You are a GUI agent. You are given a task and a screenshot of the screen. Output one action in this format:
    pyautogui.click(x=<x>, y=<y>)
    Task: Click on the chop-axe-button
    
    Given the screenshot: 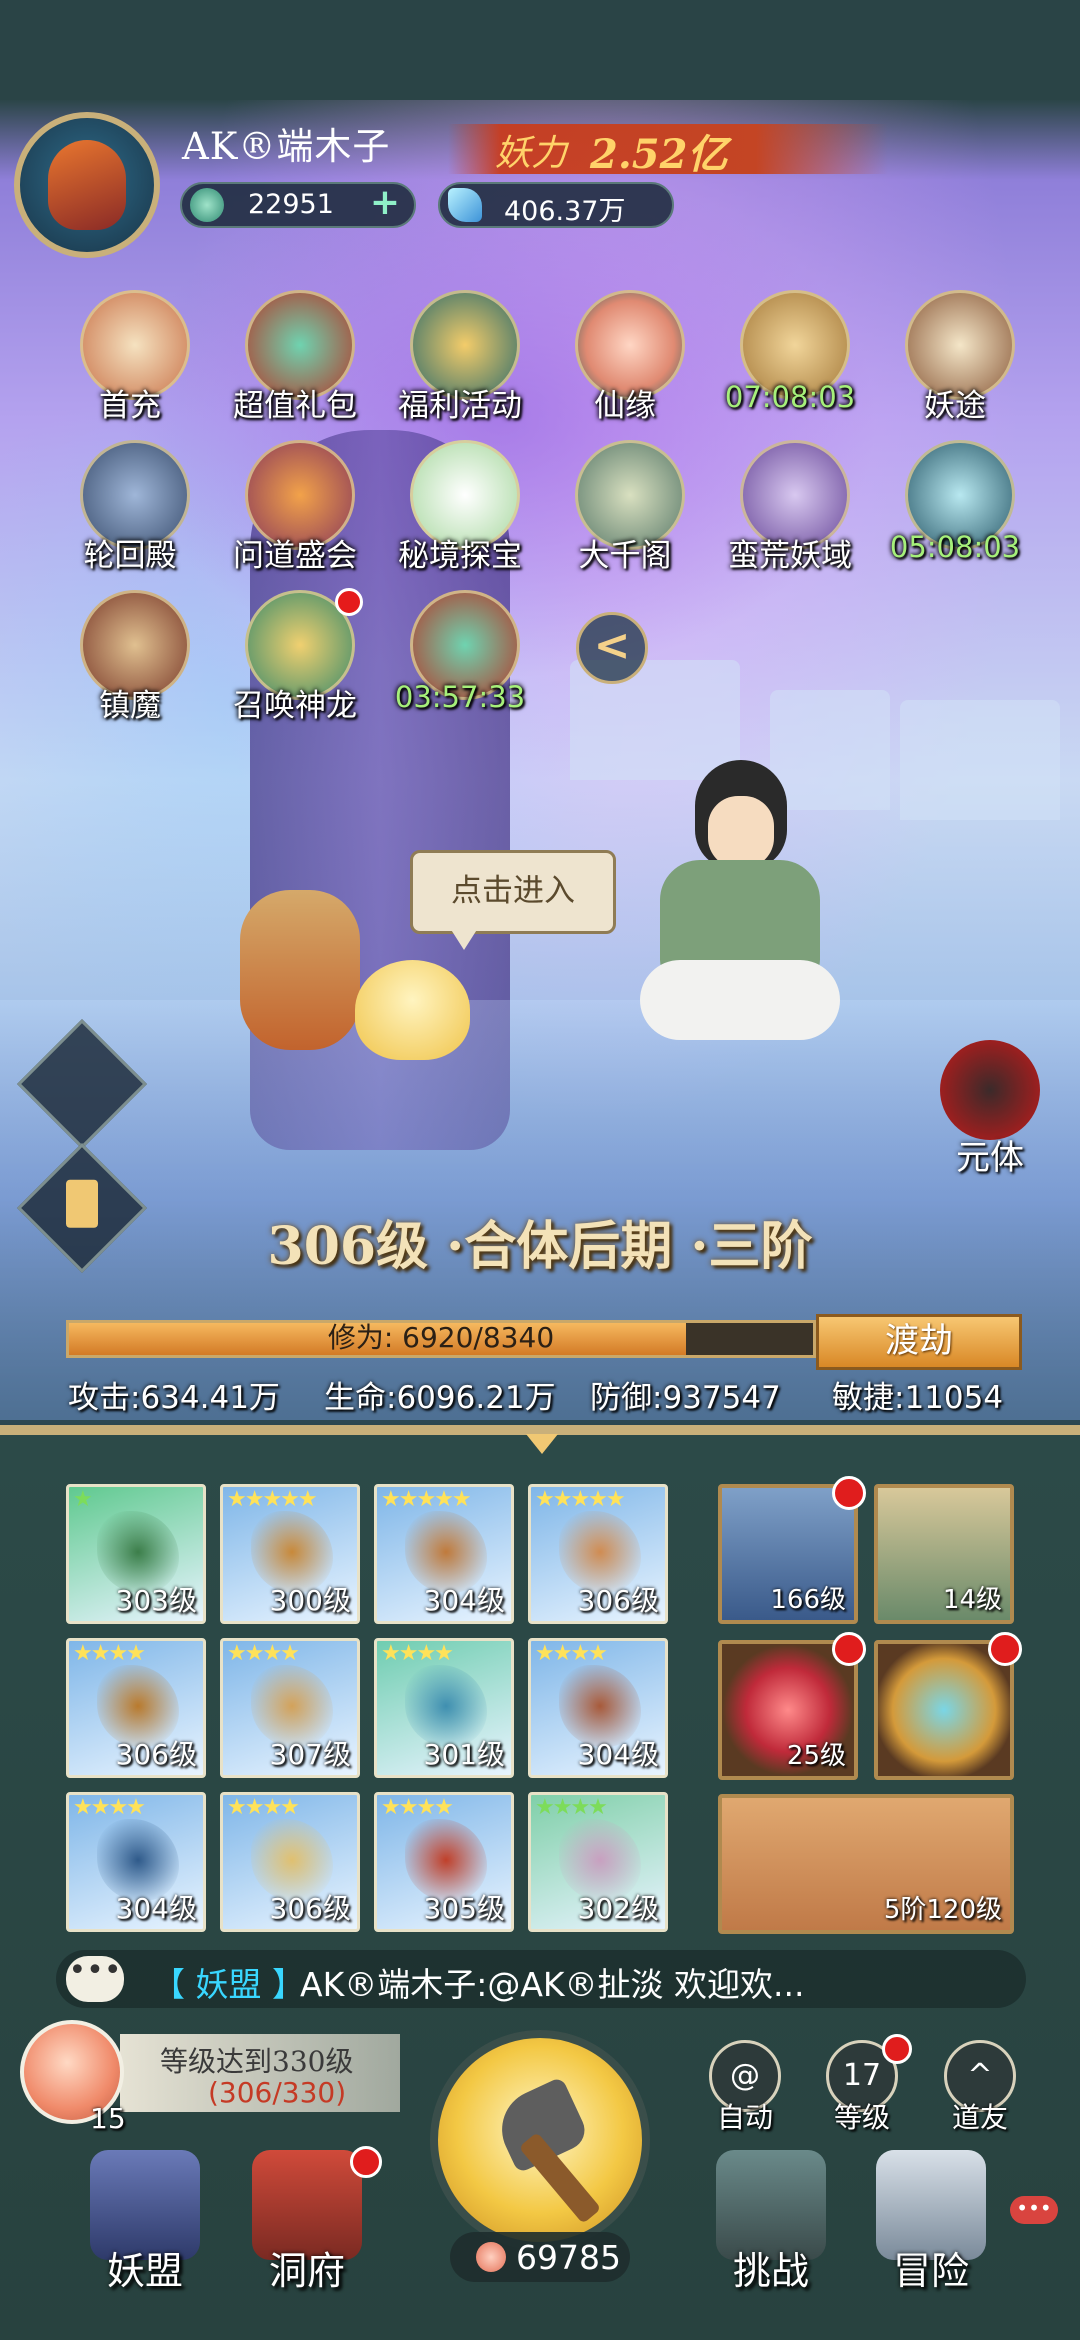 What is the action you would take?
    pyautogui.click(x=540, y=2140)
    